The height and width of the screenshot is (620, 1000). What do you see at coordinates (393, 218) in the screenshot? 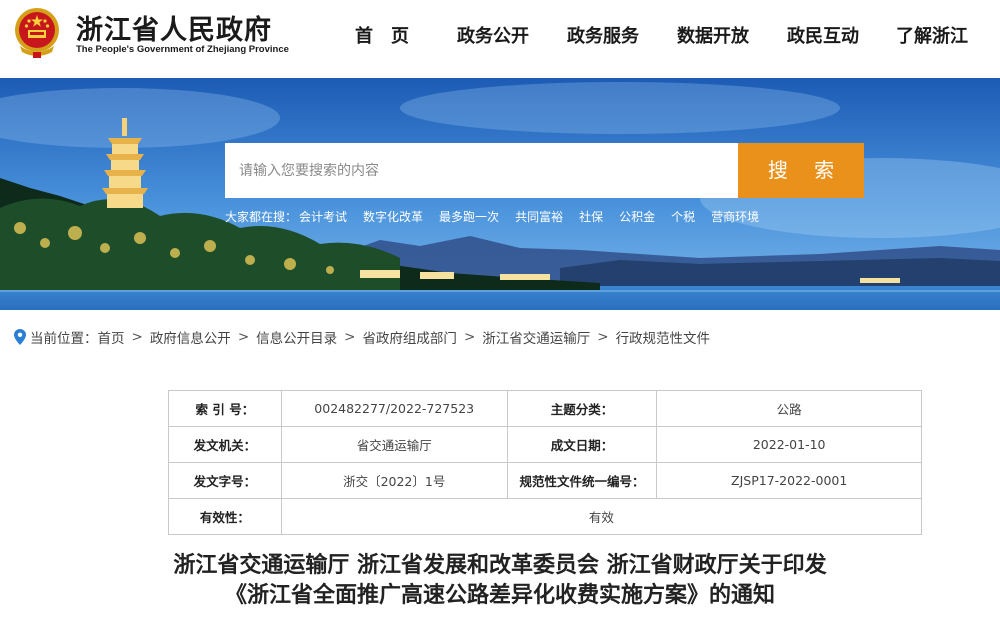
I see `hot-term: 数字化改革` at bounding box center [393, 218].